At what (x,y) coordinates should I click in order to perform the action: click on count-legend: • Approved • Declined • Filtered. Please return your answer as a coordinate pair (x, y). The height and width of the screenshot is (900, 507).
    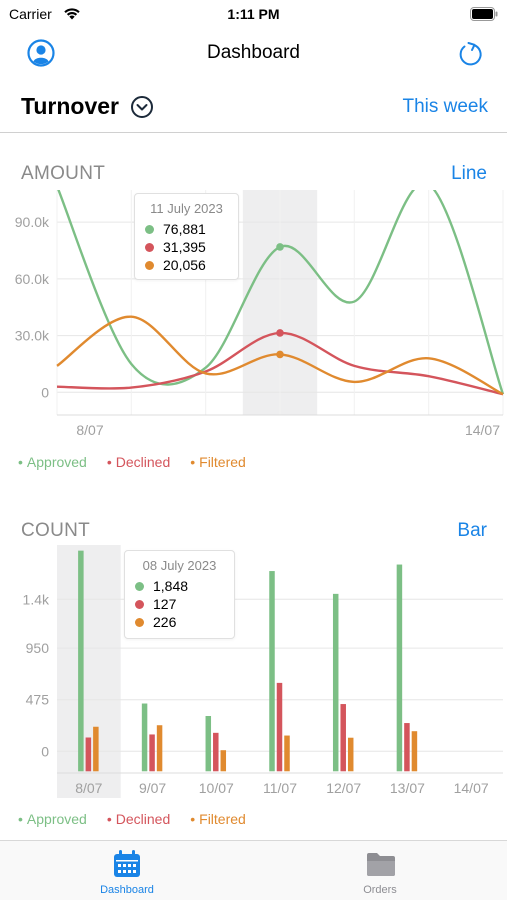
    Looking at the image, I should click on (132, 819).